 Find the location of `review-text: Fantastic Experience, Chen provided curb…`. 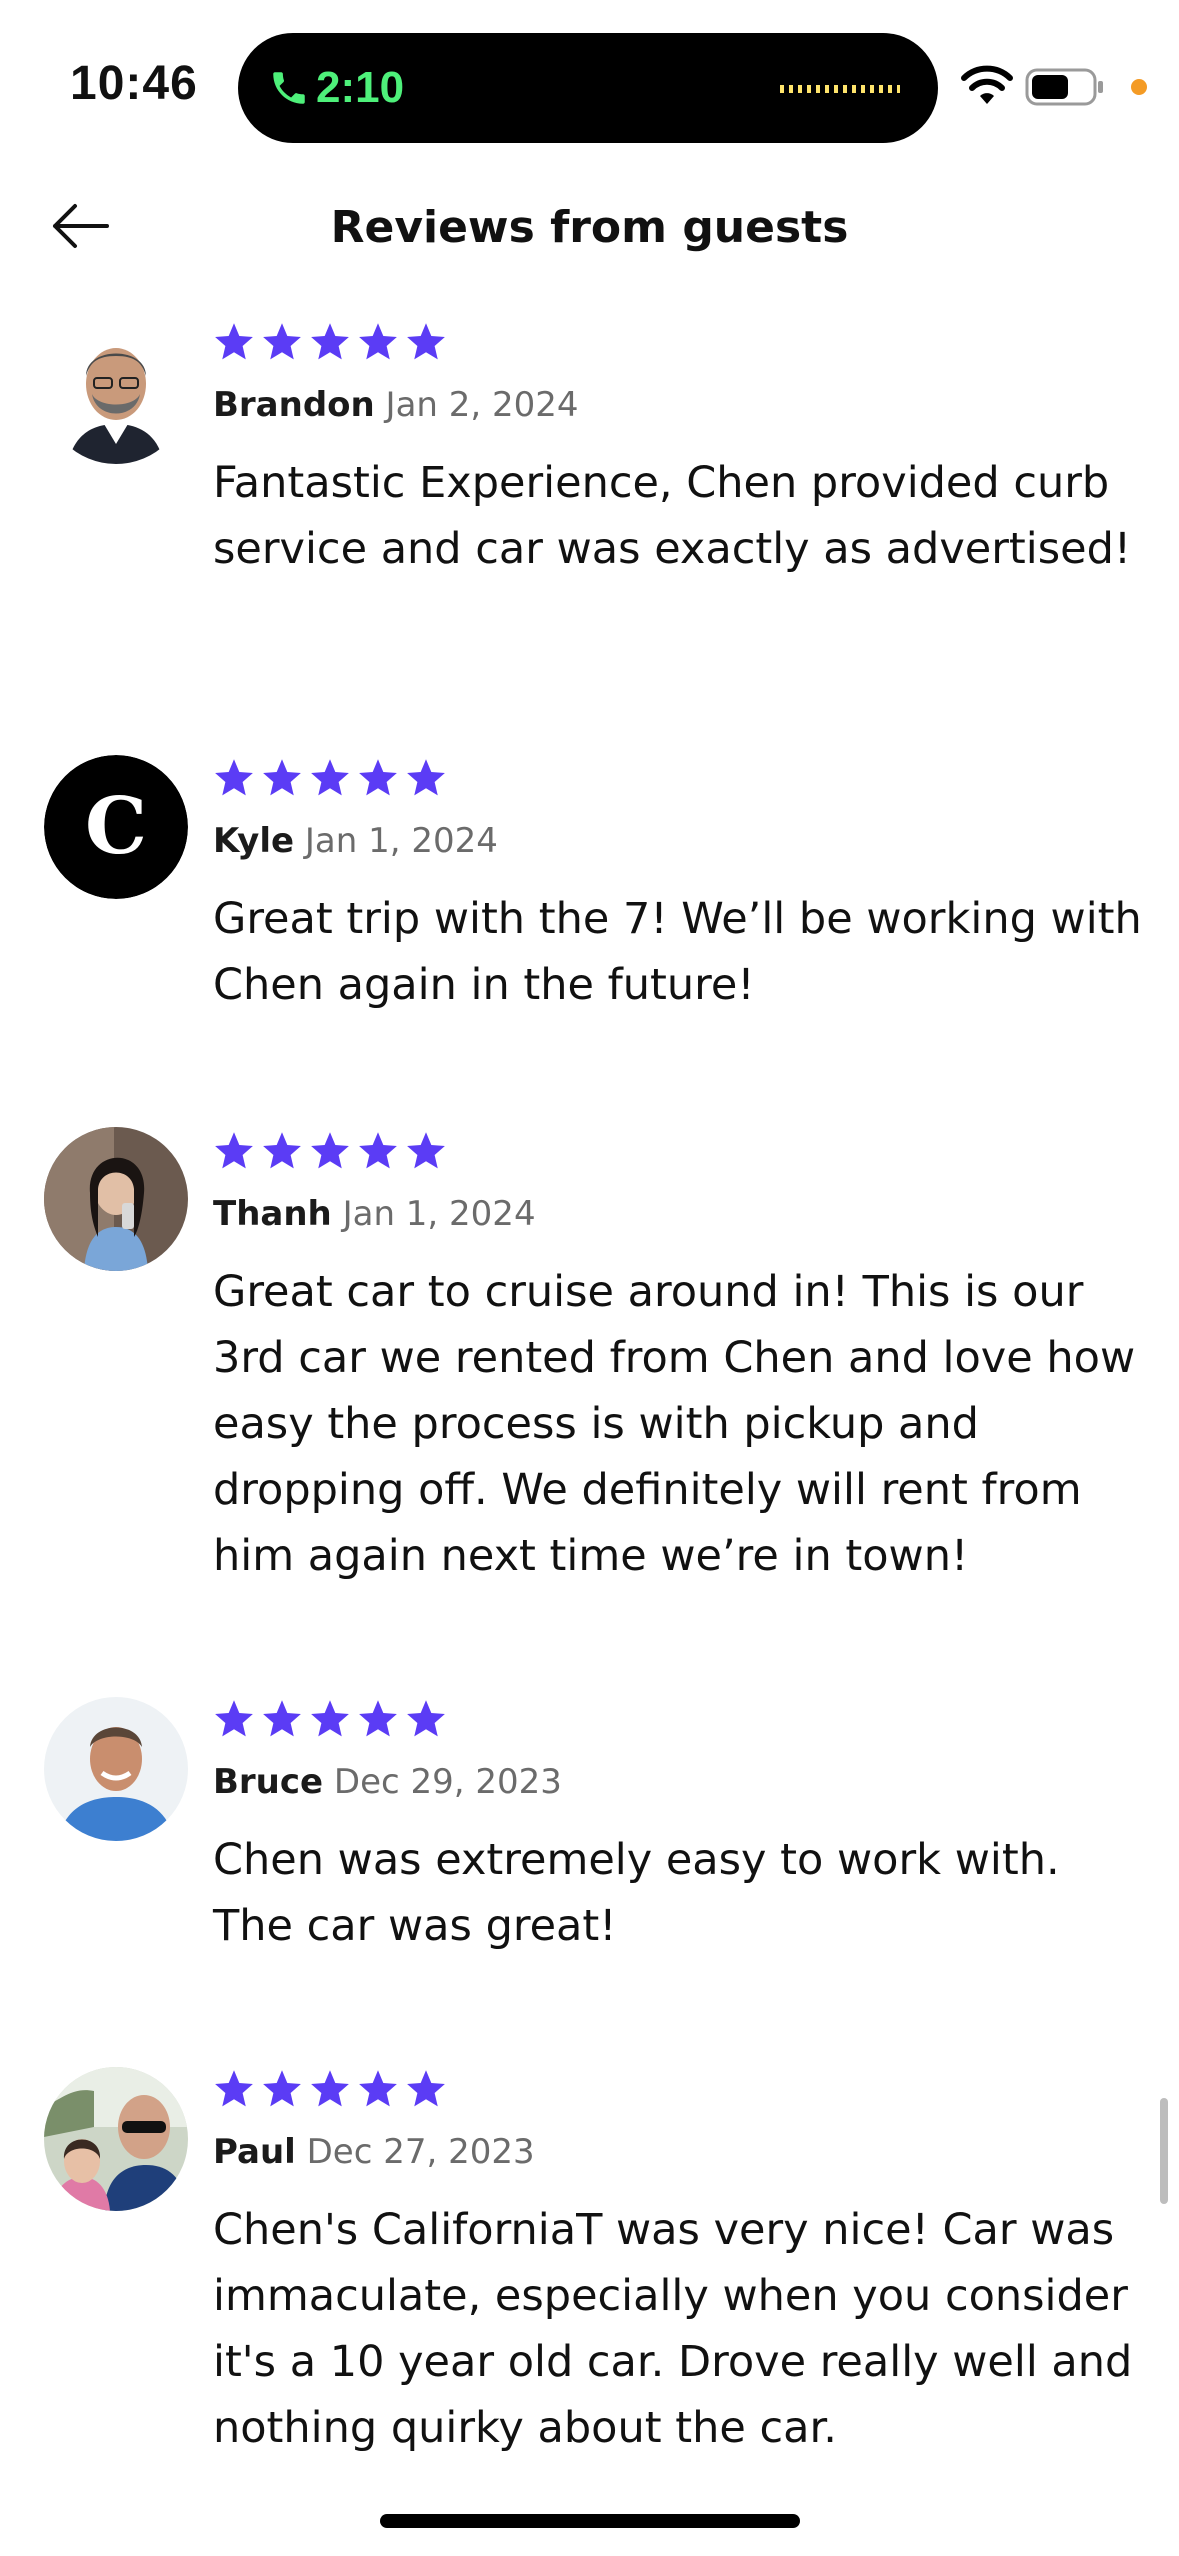

review-text: Fantastic Experience, Chen provided curb… is located at coordinates (672, 516).